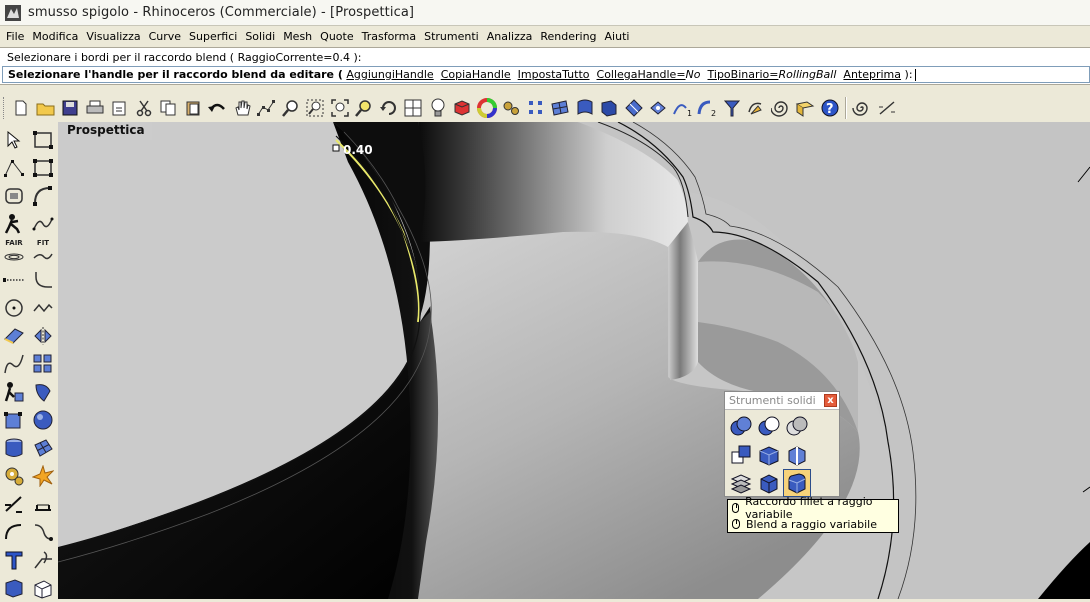 The width and height of the screenshot is (1090, 602). I want to click on solid-box-button, so click(769, 483).